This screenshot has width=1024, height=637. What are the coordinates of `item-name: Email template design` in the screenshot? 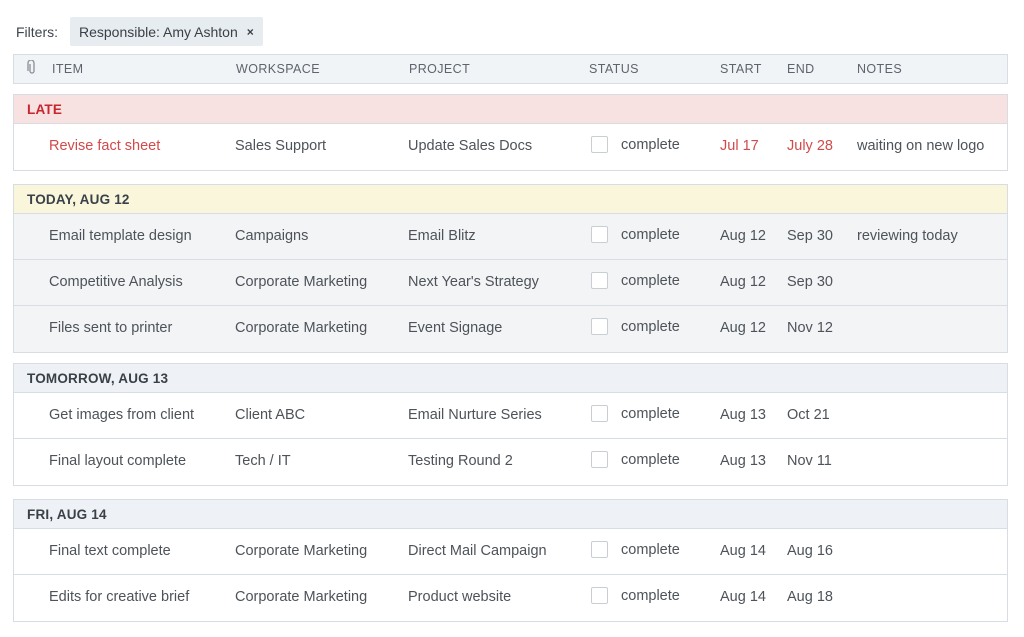 It's located at (120, 236).